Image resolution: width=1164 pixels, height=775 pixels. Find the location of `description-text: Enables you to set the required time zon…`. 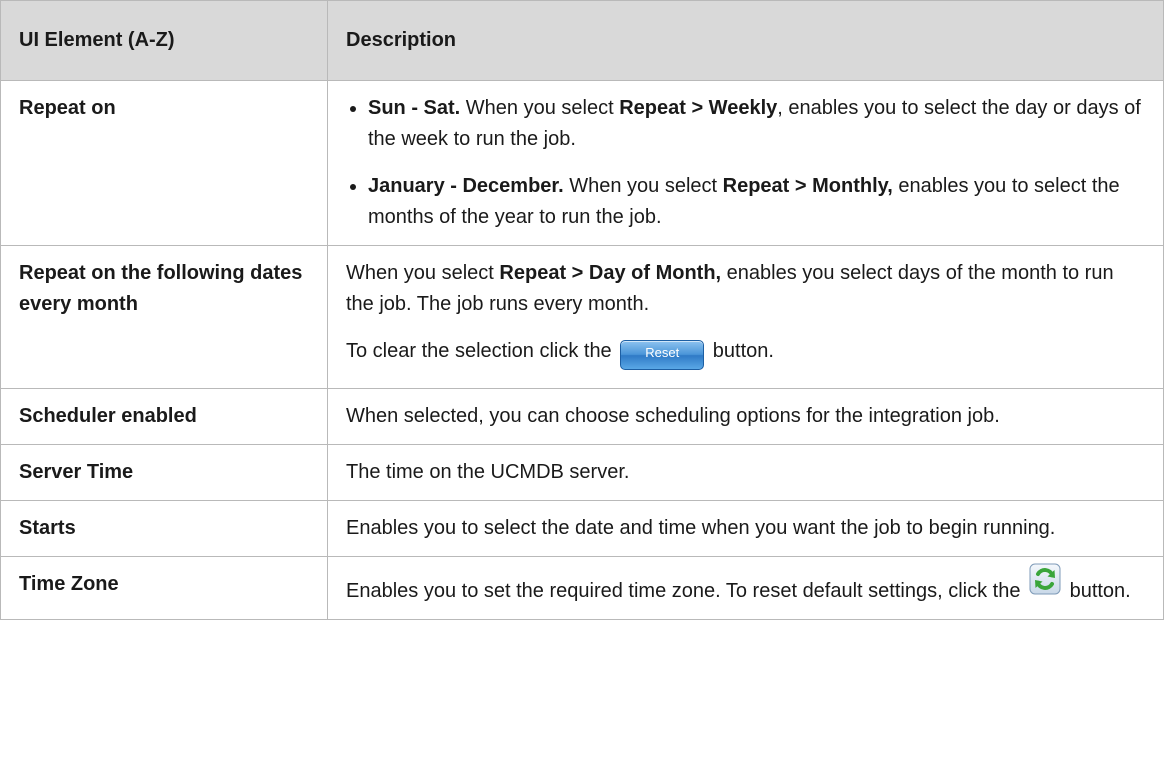

description-text: Enables you to set the required time zon… is located at coordinates (686, 591).